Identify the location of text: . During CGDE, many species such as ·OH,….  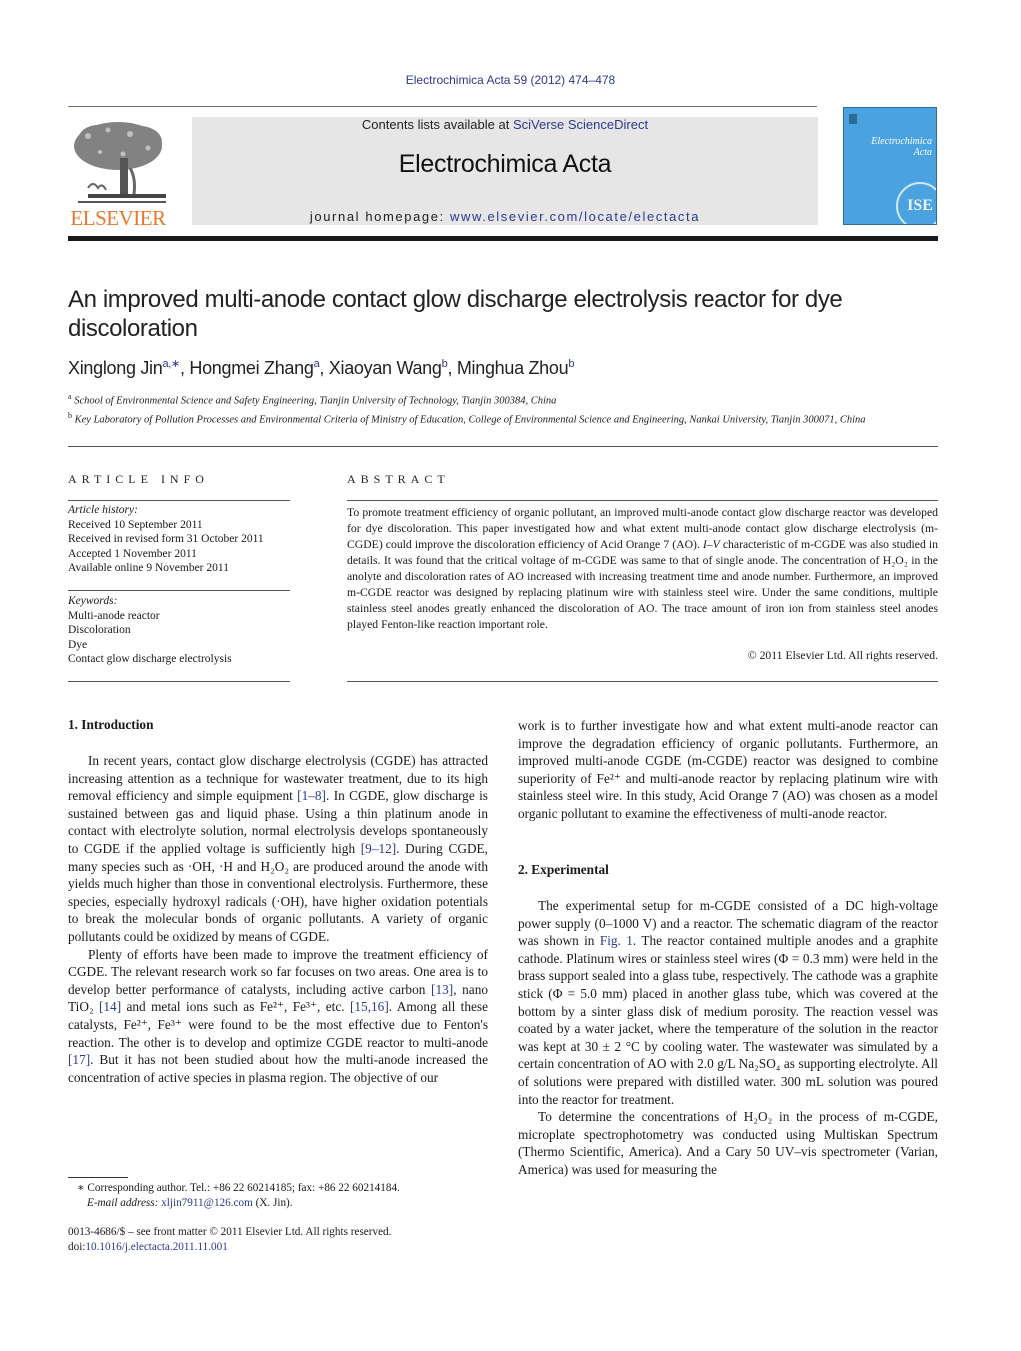
(278, 892).